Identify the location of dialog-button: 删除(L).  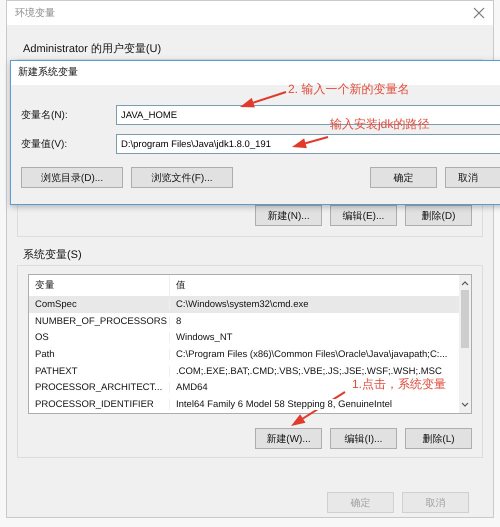
(438, 438).